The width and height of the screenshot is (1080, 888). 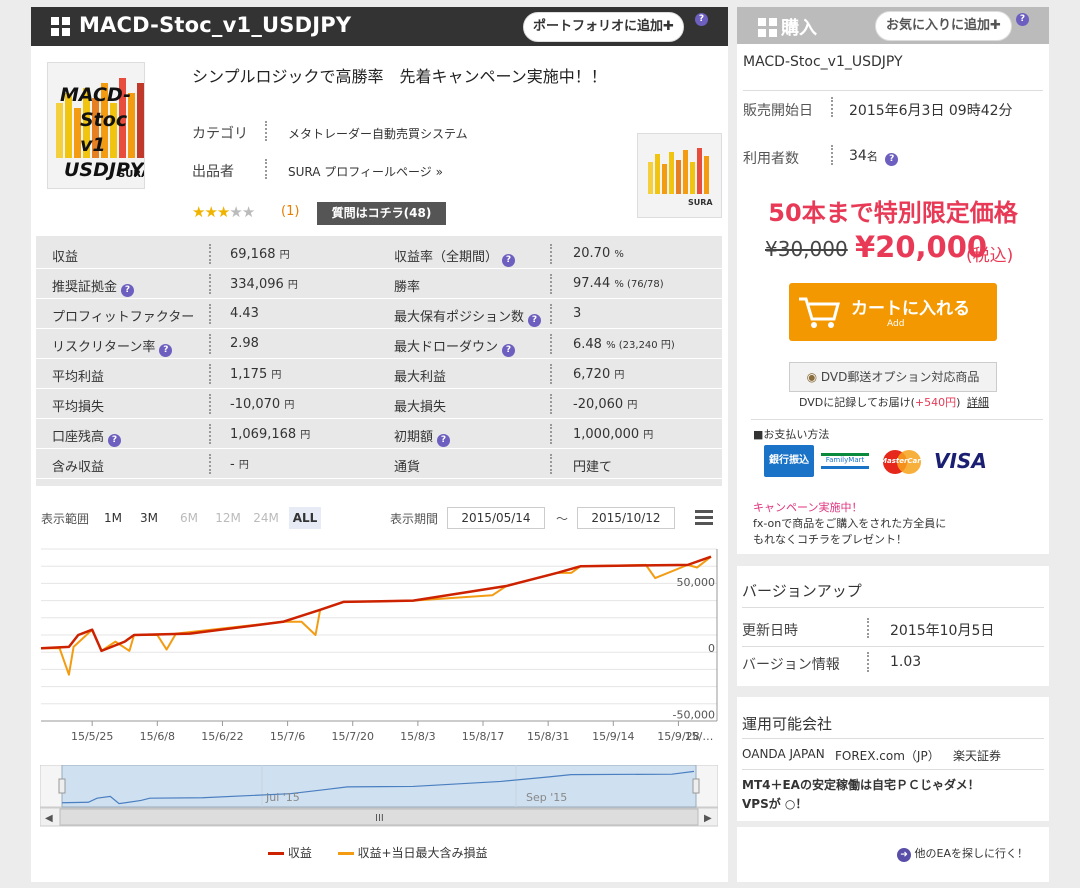 I want to click on stat-label: 最大損失, so click(x=420, y=407).